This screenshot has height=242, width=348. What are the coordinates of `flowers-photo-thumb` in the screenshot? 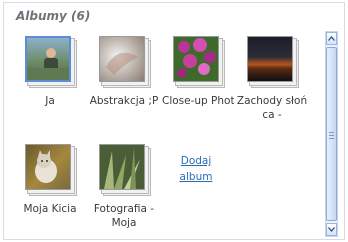 It's located at (196, 59).